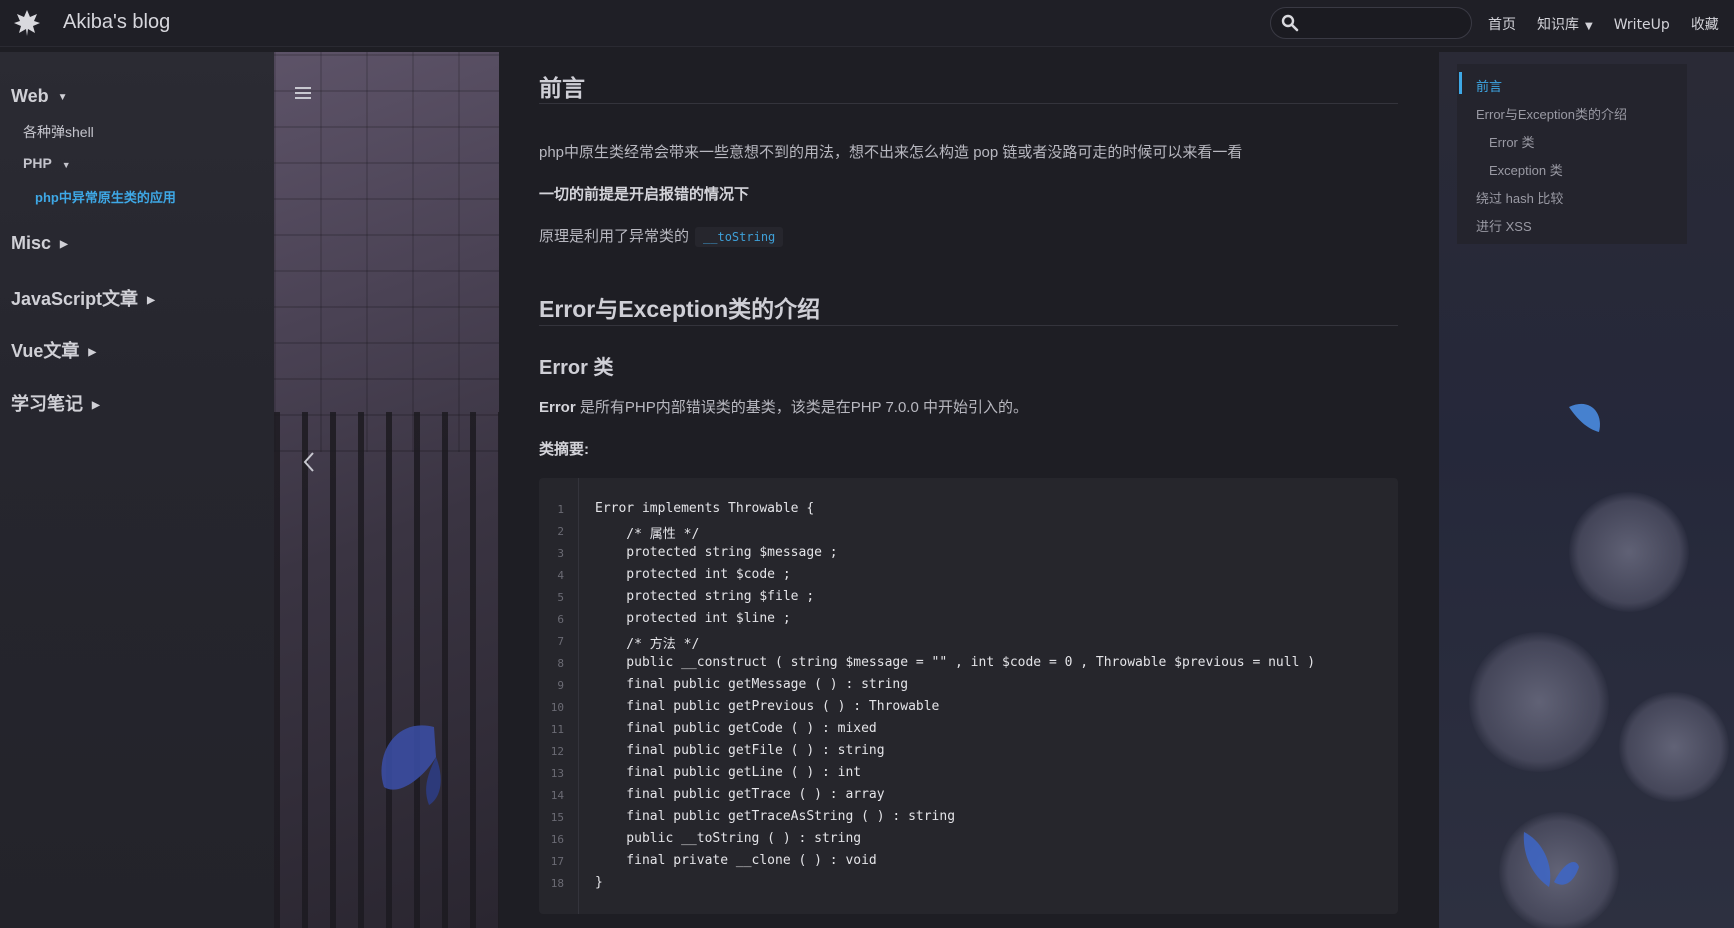  I want to click on nav-home: 首页, so click(1502, 24).